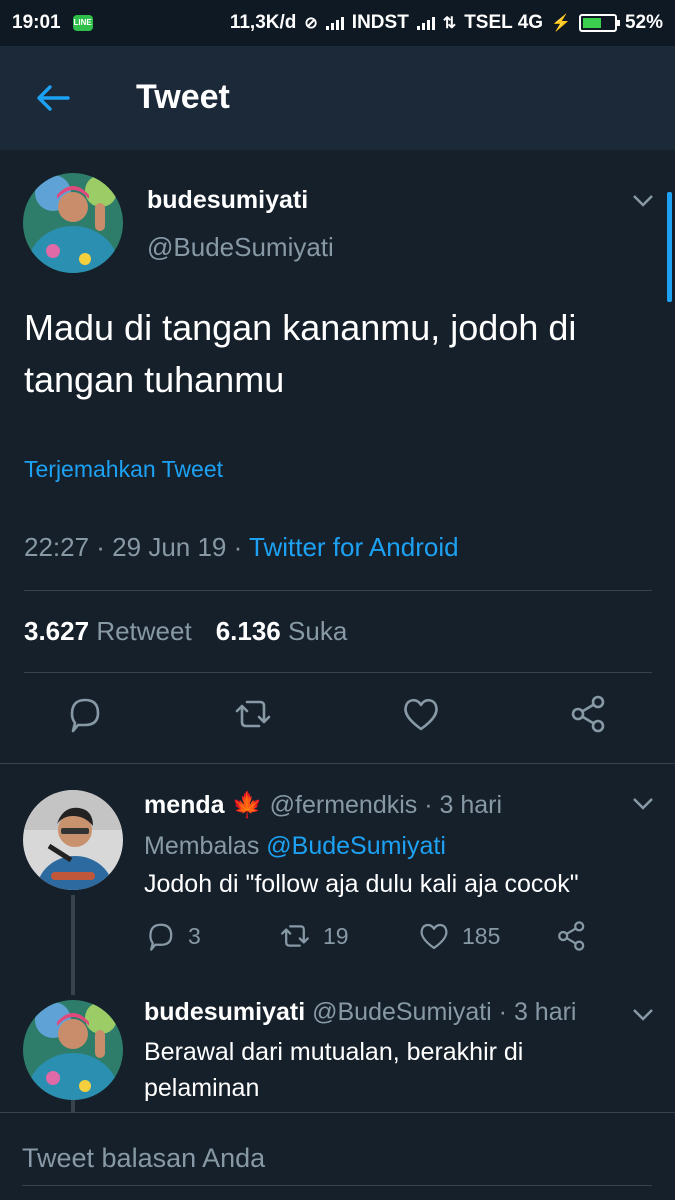 The height and width of the screenshot is (1200, 675). What do you see at coordinates (123, 469) in the screenshot?
I see `translate-link: Terjemahkan Tweet` at bounding box center [123, 469].